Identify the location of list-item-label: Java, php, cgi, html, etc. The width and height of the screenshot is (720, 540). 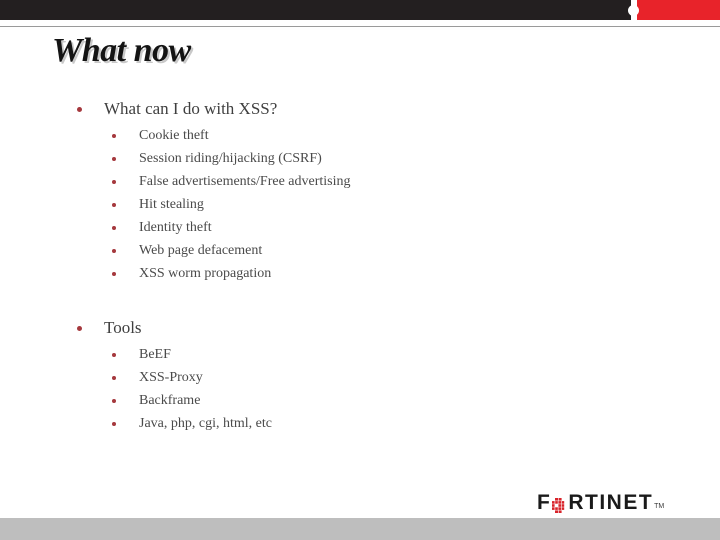
(205, 423).